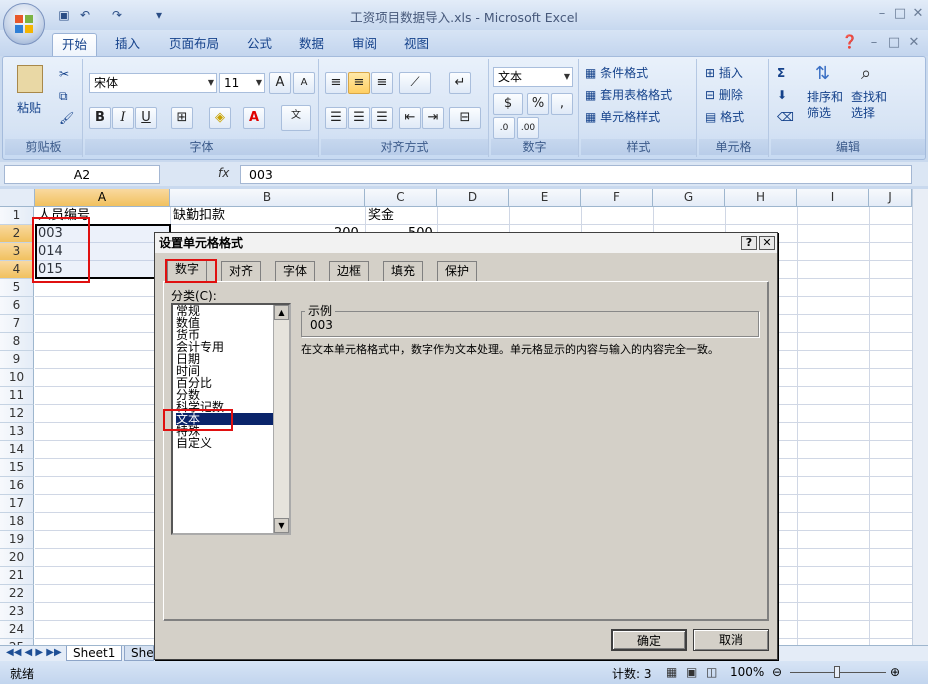  I want to click on wrap-text-icon: ↵, so click(460, 83).